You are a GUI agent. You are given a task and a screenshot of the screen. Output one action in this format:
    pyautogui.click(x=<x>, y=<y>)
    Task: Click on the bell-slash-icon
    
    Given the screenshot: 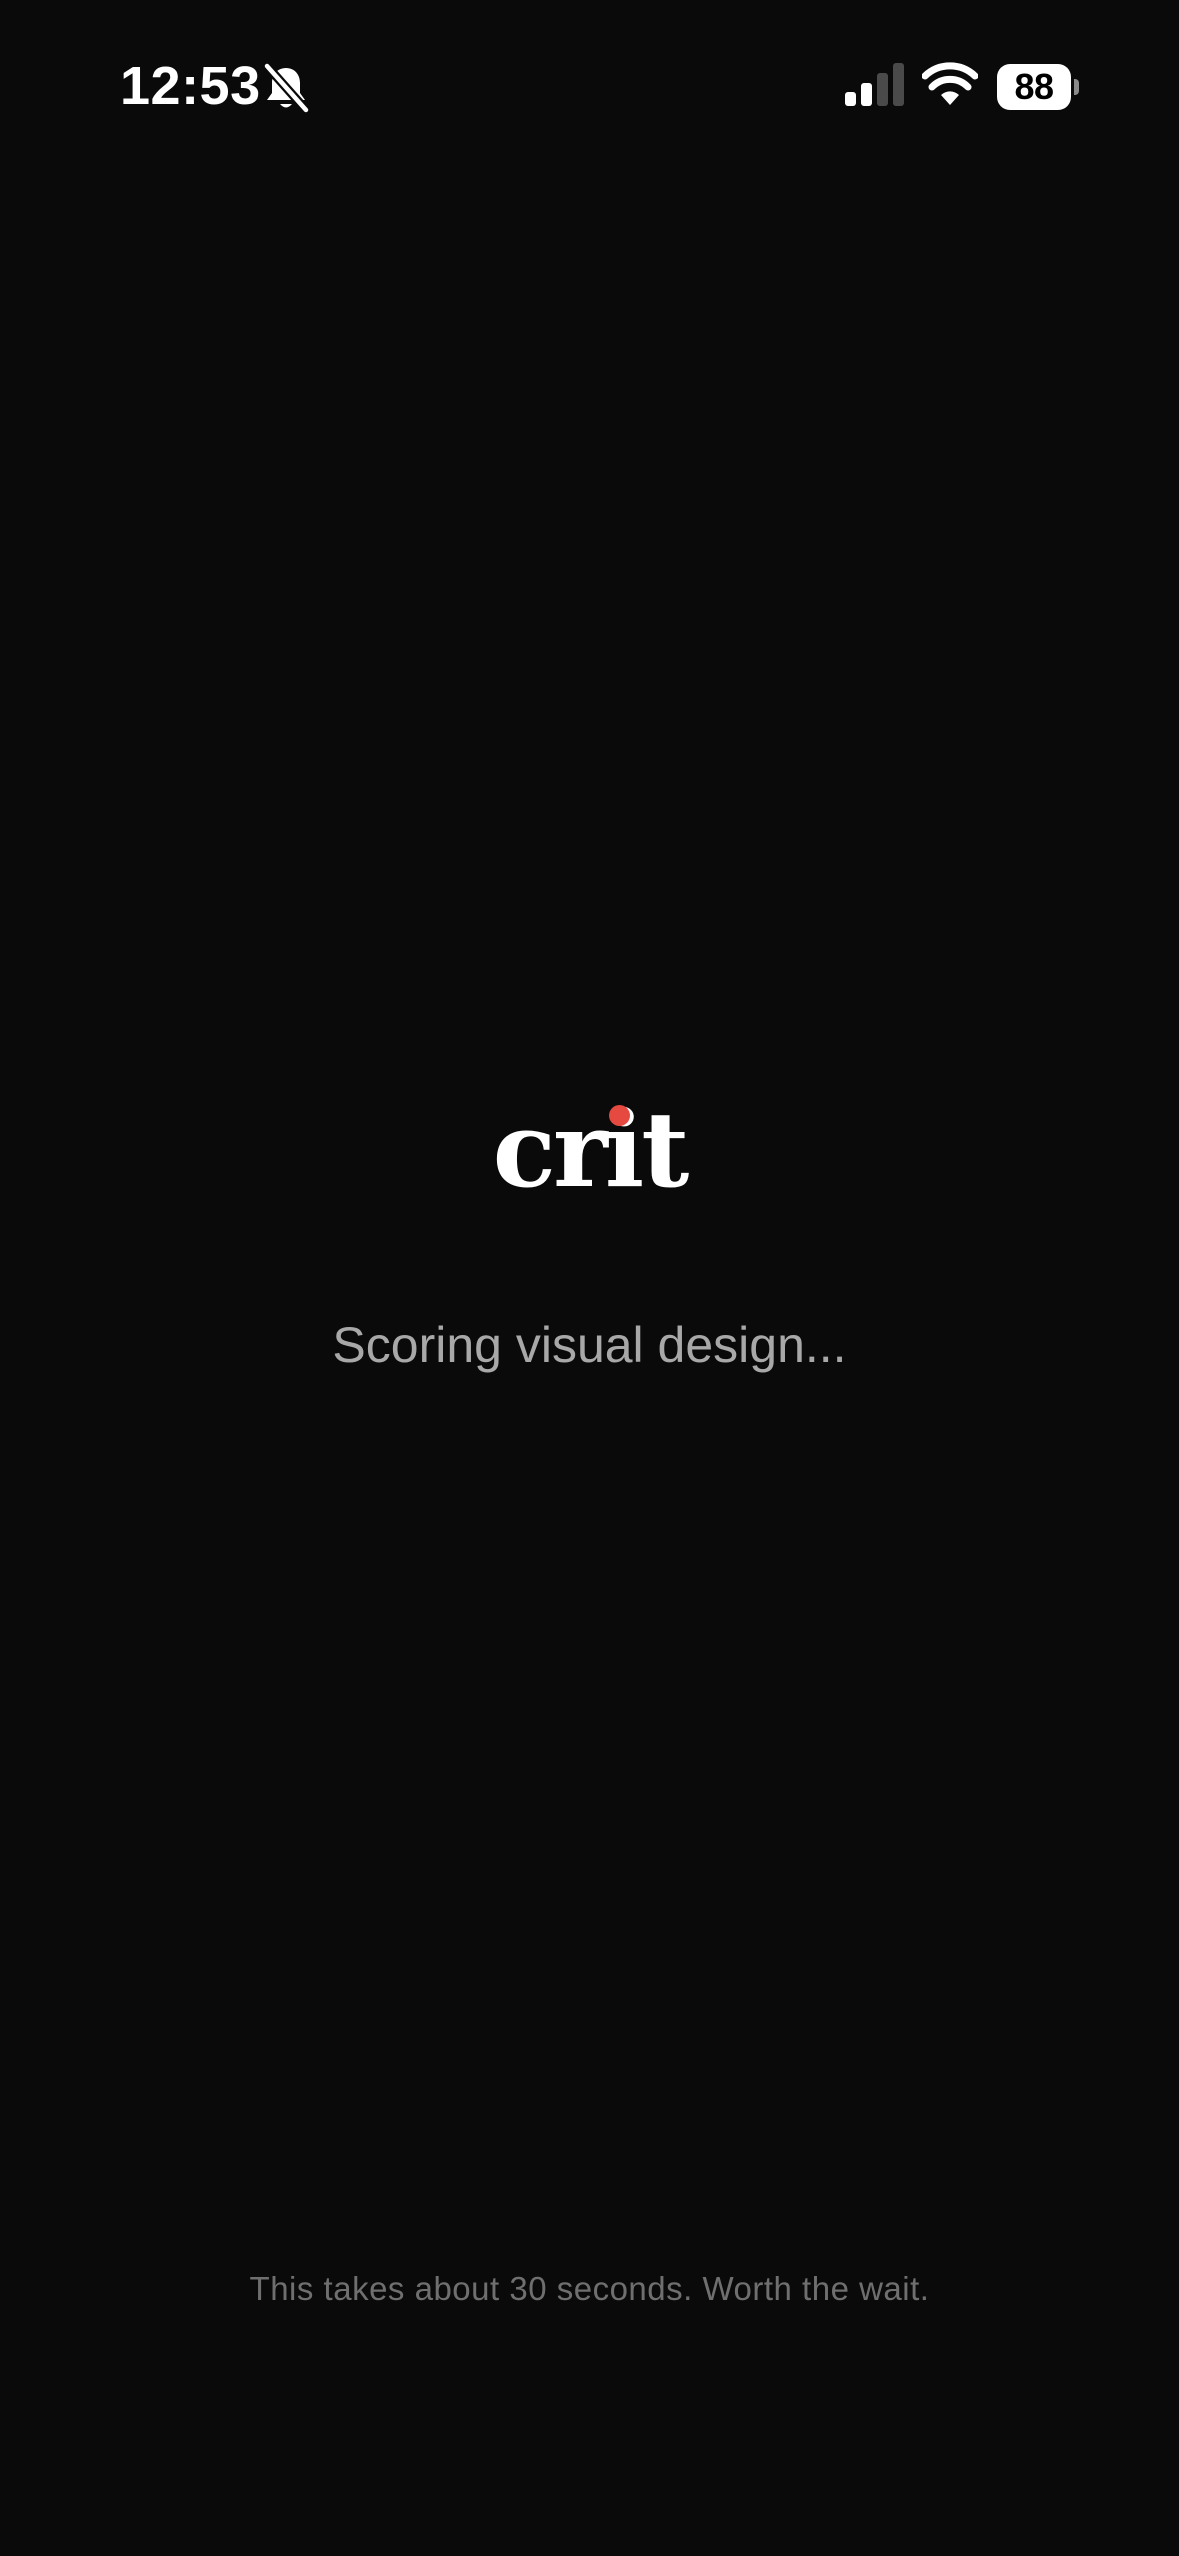 What is the action you would take?
    pyautogui.click(x=286, y=88)
    